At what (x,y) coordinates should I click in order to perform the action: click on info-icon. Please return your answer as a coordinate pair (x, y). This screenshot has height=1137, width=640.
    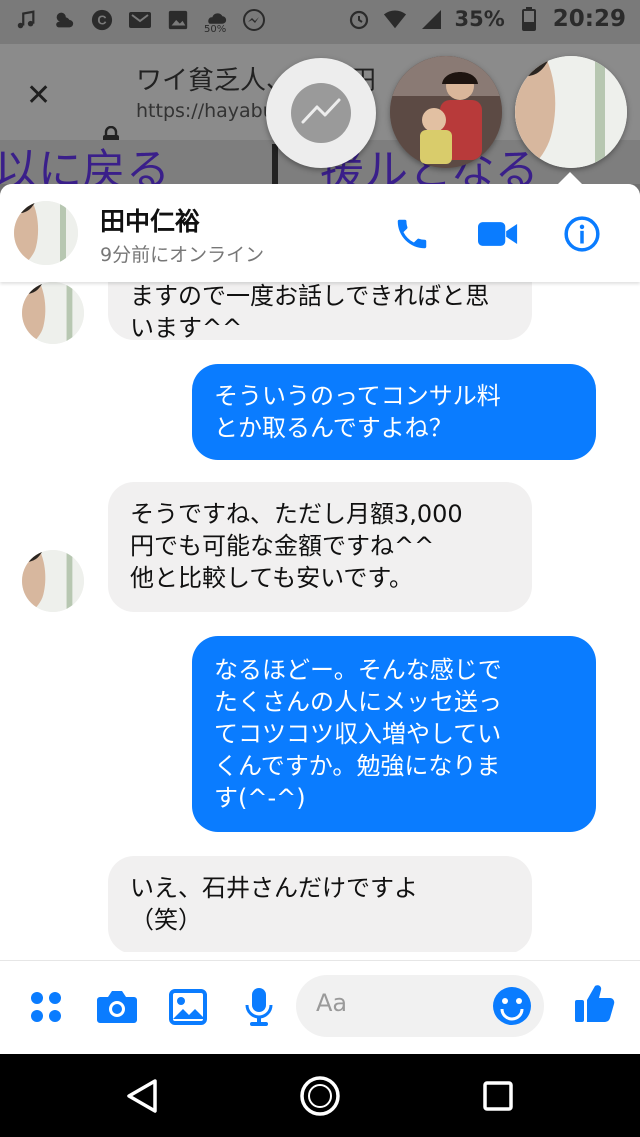
    Looking at the image, I should click on (582, 234).